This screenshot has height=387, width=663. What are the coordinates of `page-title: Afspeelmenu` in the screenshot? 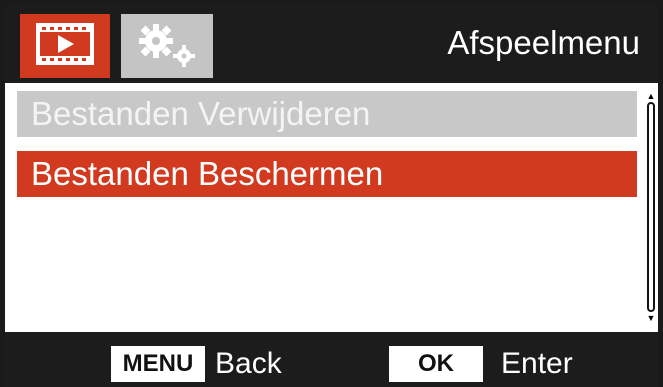 It's located at (543, 42).